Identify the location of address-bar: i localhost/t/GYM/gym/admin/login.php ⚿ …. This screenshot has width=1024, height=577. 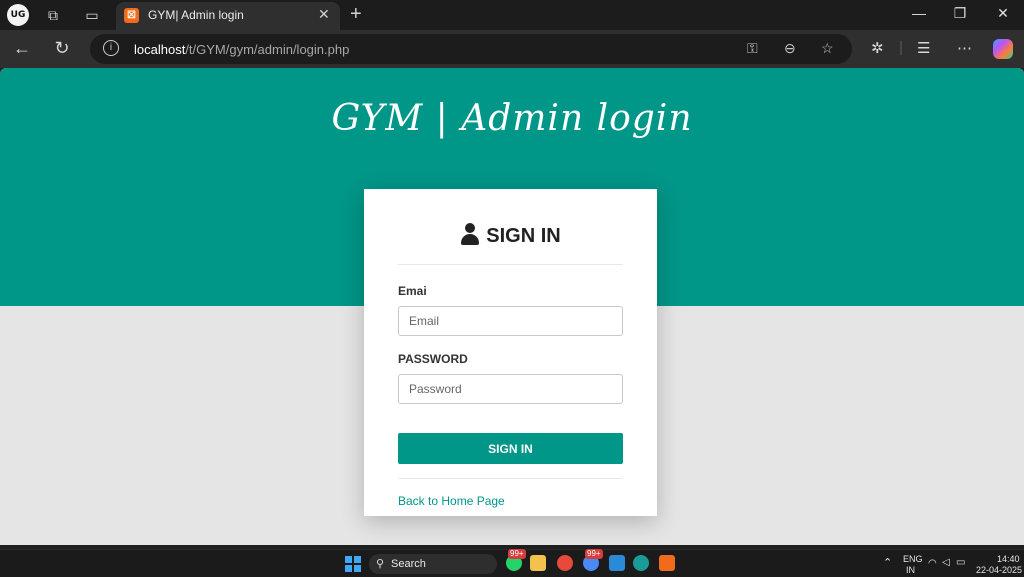
(471, 49).